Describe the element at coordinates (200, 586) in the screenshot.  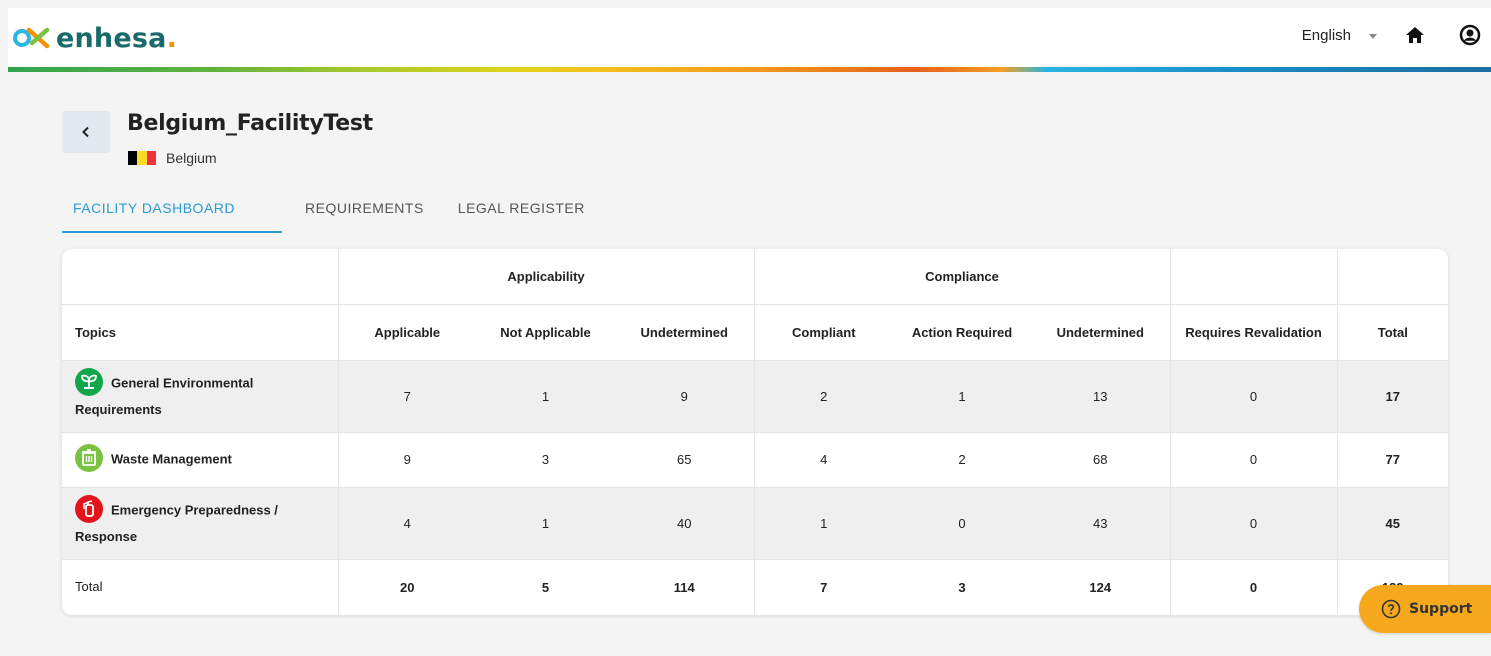
I see `totals-label: Total` at that location.